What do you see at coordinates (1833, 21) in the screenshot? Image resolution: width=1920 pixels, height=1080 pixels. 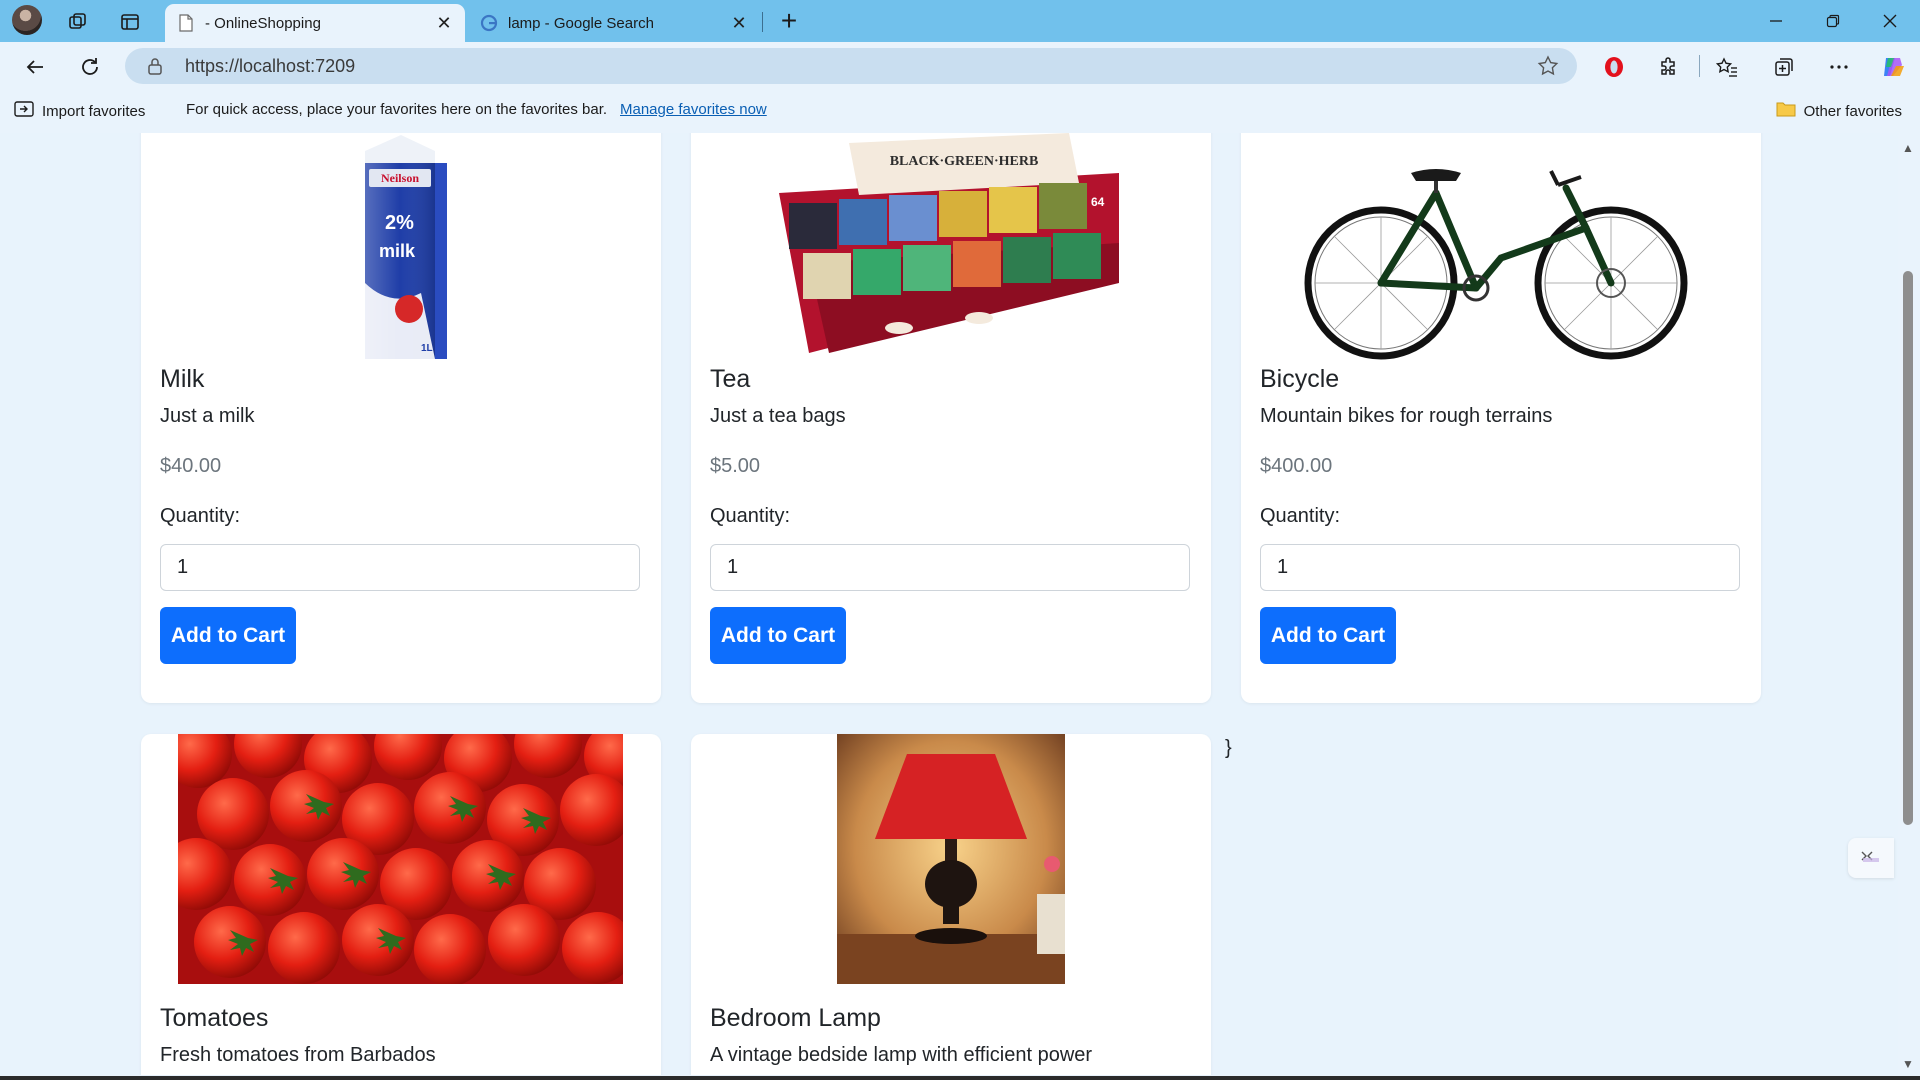 I see `restore-button` at bounding box center [1833, 21].